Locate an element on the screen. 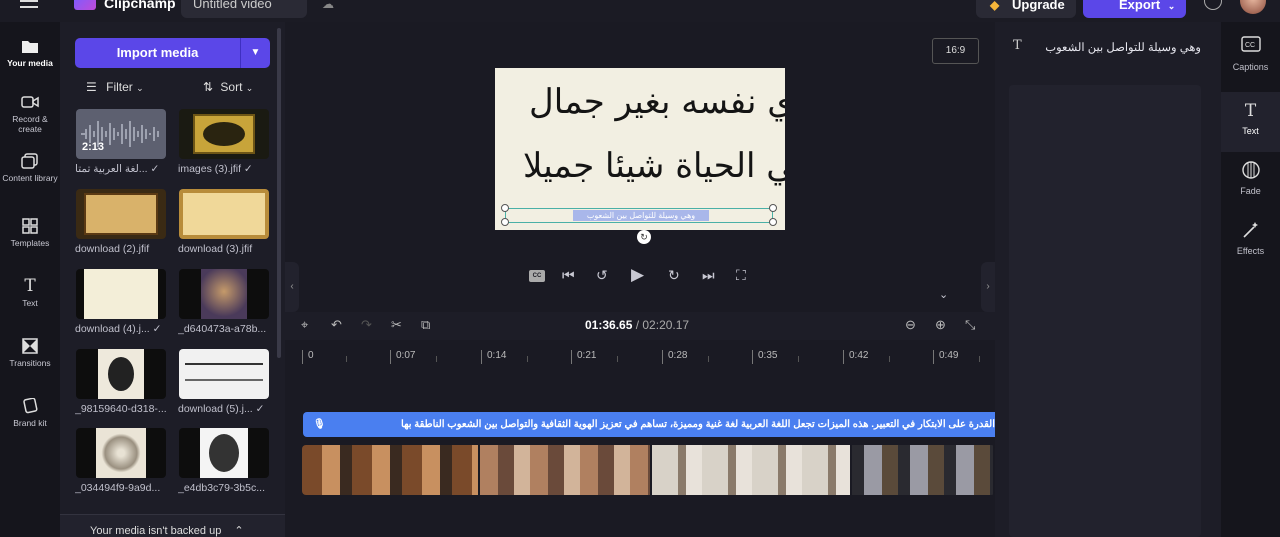 This screenshot has width=1280, height=537. magic-select-icon: ⌖ is located at coordinates (304, 325).